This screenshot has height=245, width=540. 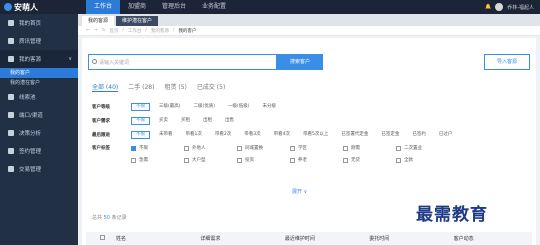 What do you see at coordinates (39, 97) in the screenshot?
I see `sidebar-item-leads: 线索池` at bounding box center [39, 97].